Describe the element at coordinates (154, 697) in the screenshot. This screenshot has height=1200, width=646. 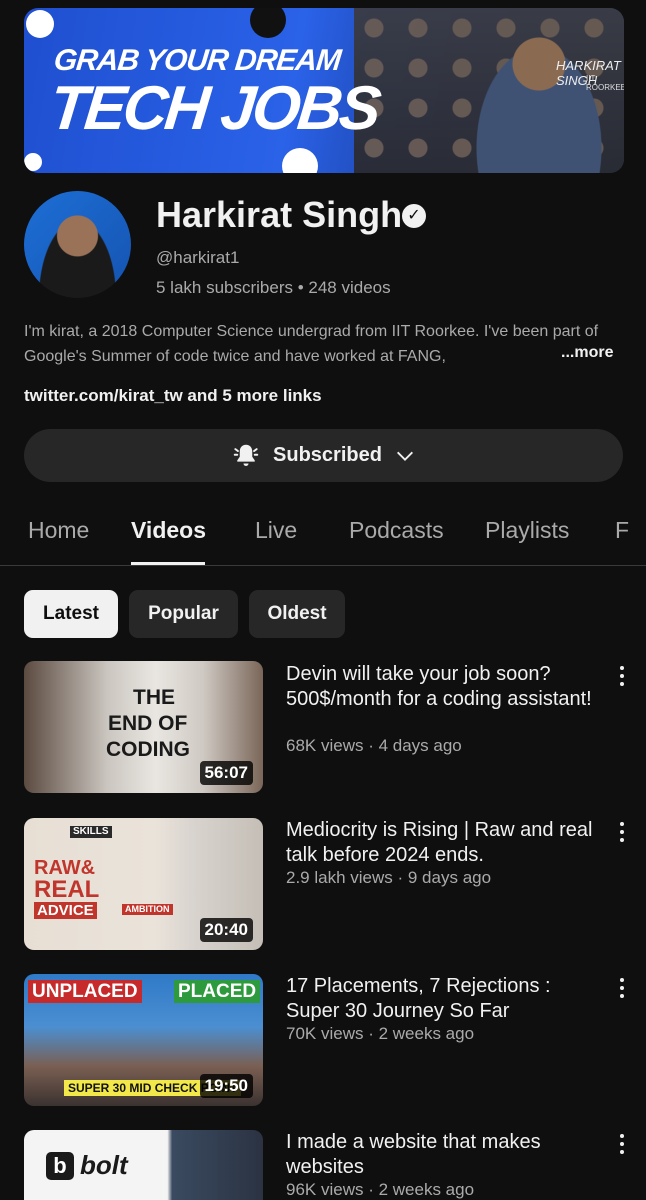
I see `thumb-text: THE` at that location.